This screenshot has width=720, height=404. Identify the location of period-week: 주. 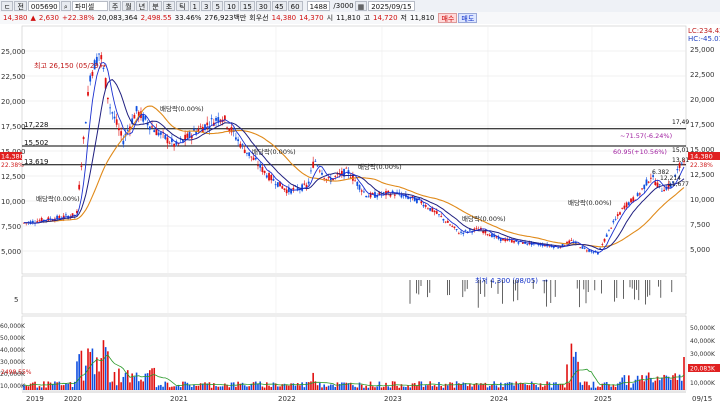
(115, 6).